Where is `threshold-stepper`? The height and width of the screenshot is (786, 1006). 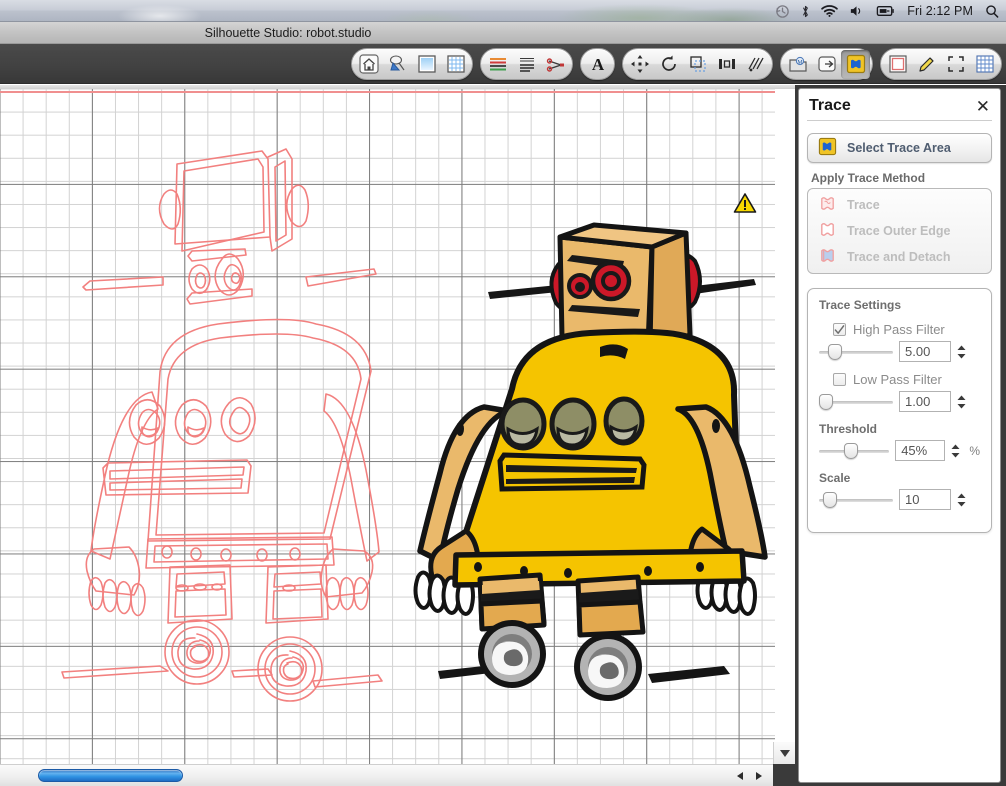 threshold-stepper is located at coordinates (956, 451).